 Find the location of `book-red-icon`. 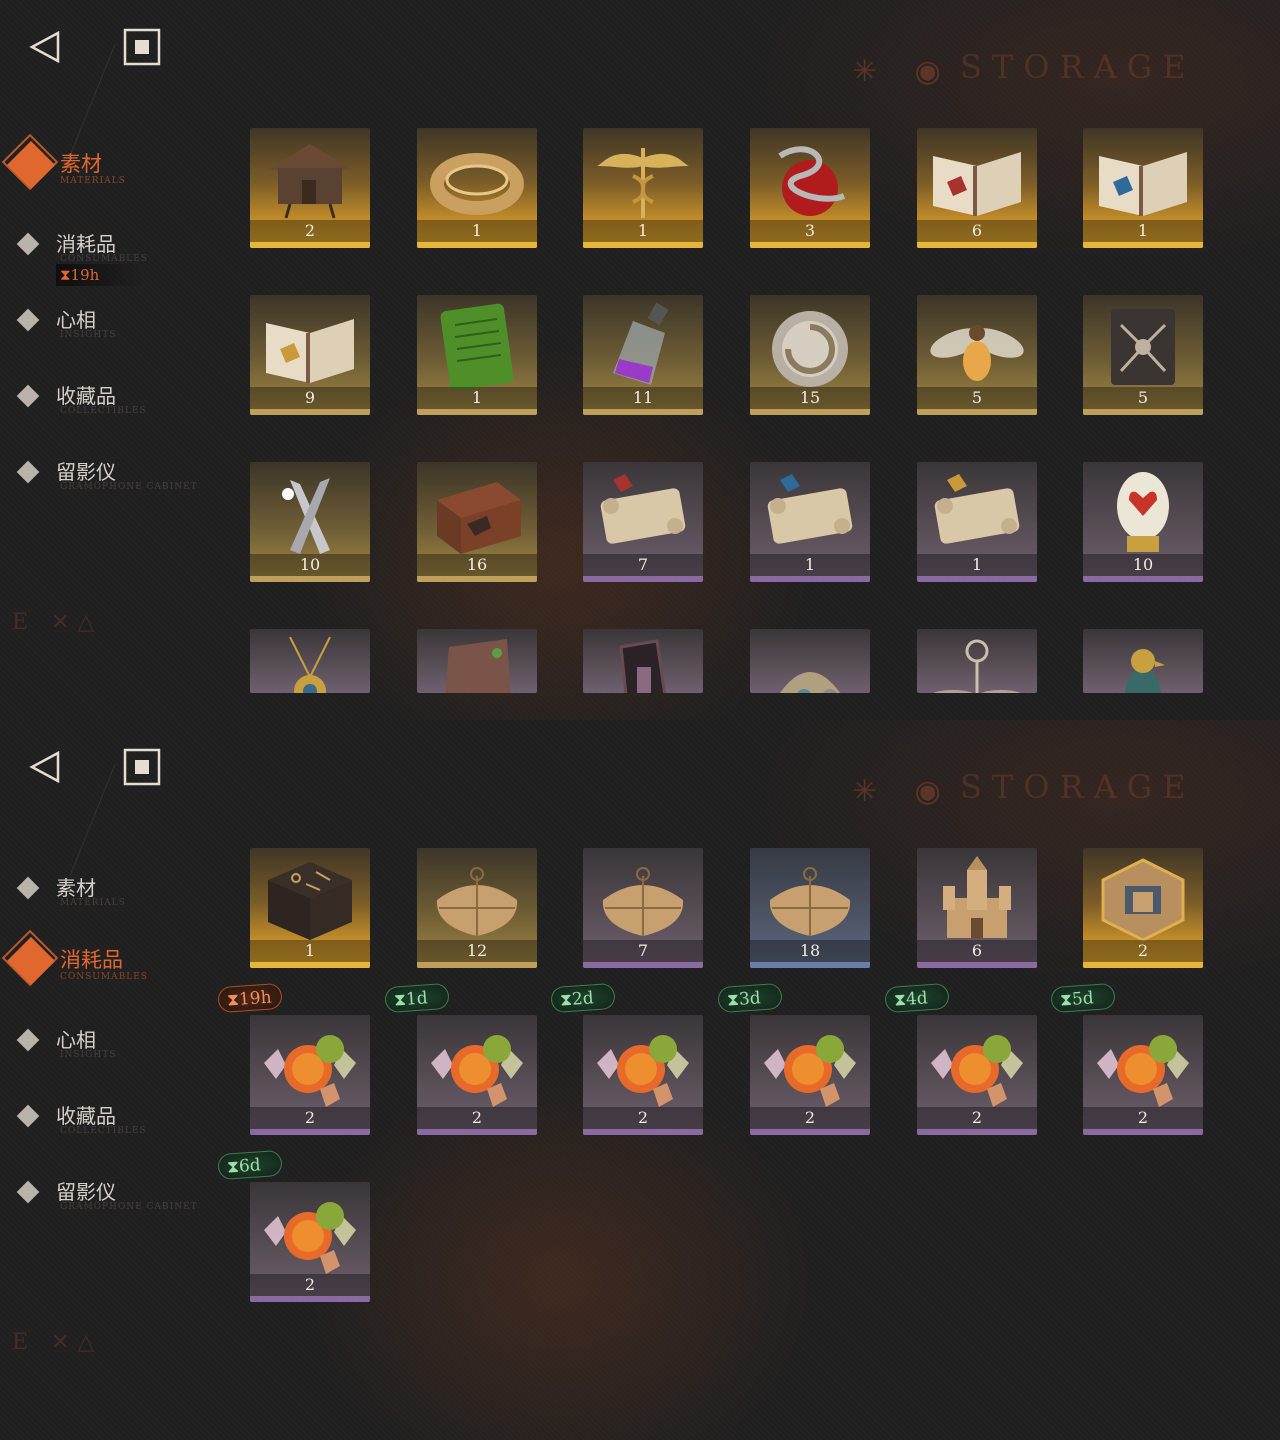

book-red-icon is located at coordinates (977, 184).